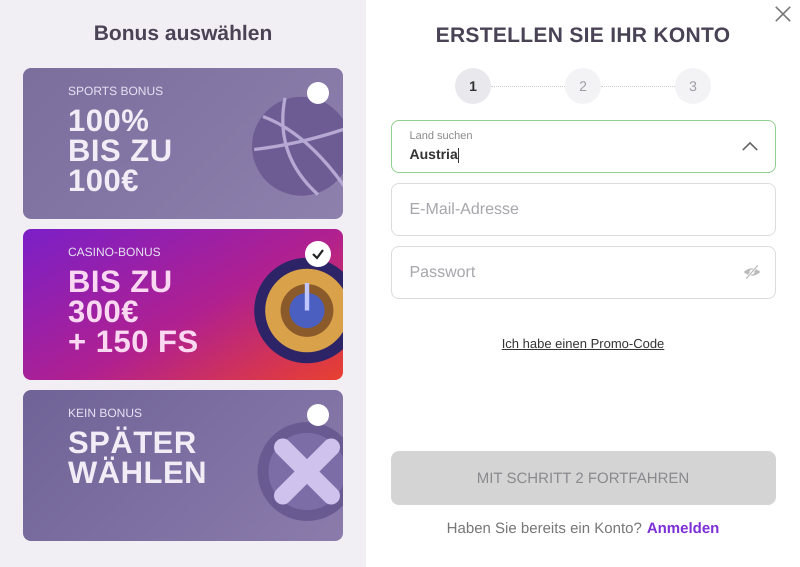  Describe the element at coordinates (583, 343) in the screenshot. I see `promo-code-link: Ich habe einen Promo-Code` at that location.